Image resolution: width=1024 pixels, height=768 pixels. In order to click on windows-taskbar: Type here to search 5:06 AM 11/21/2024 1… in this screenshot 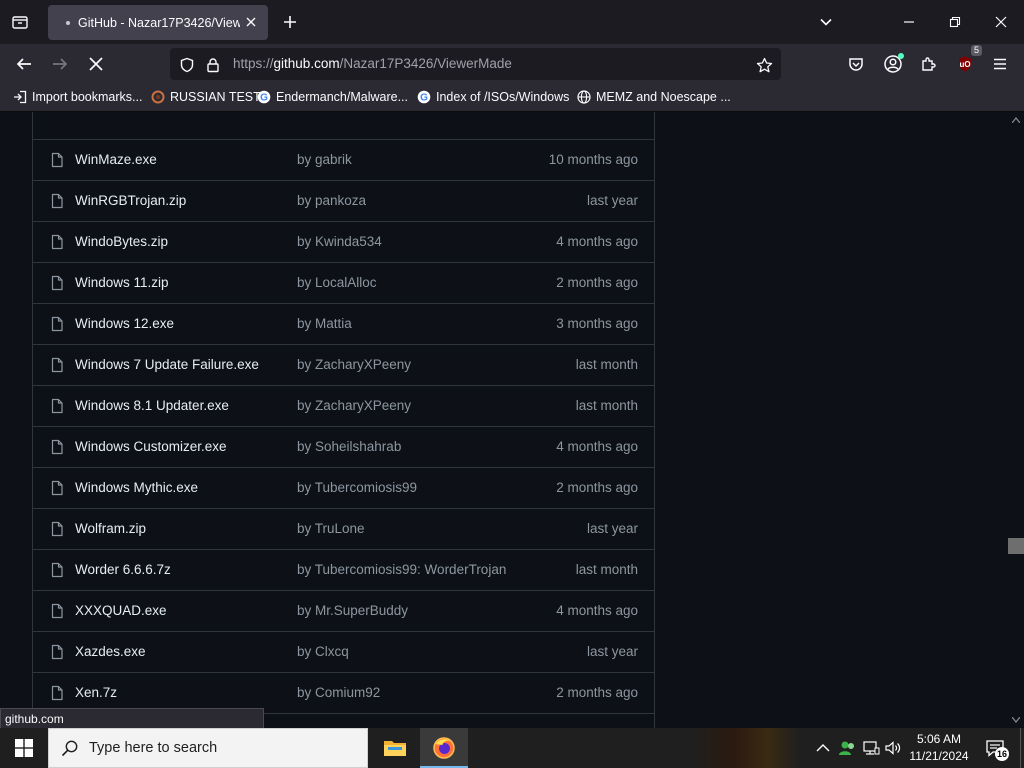, I will do `click(512, 748)`.